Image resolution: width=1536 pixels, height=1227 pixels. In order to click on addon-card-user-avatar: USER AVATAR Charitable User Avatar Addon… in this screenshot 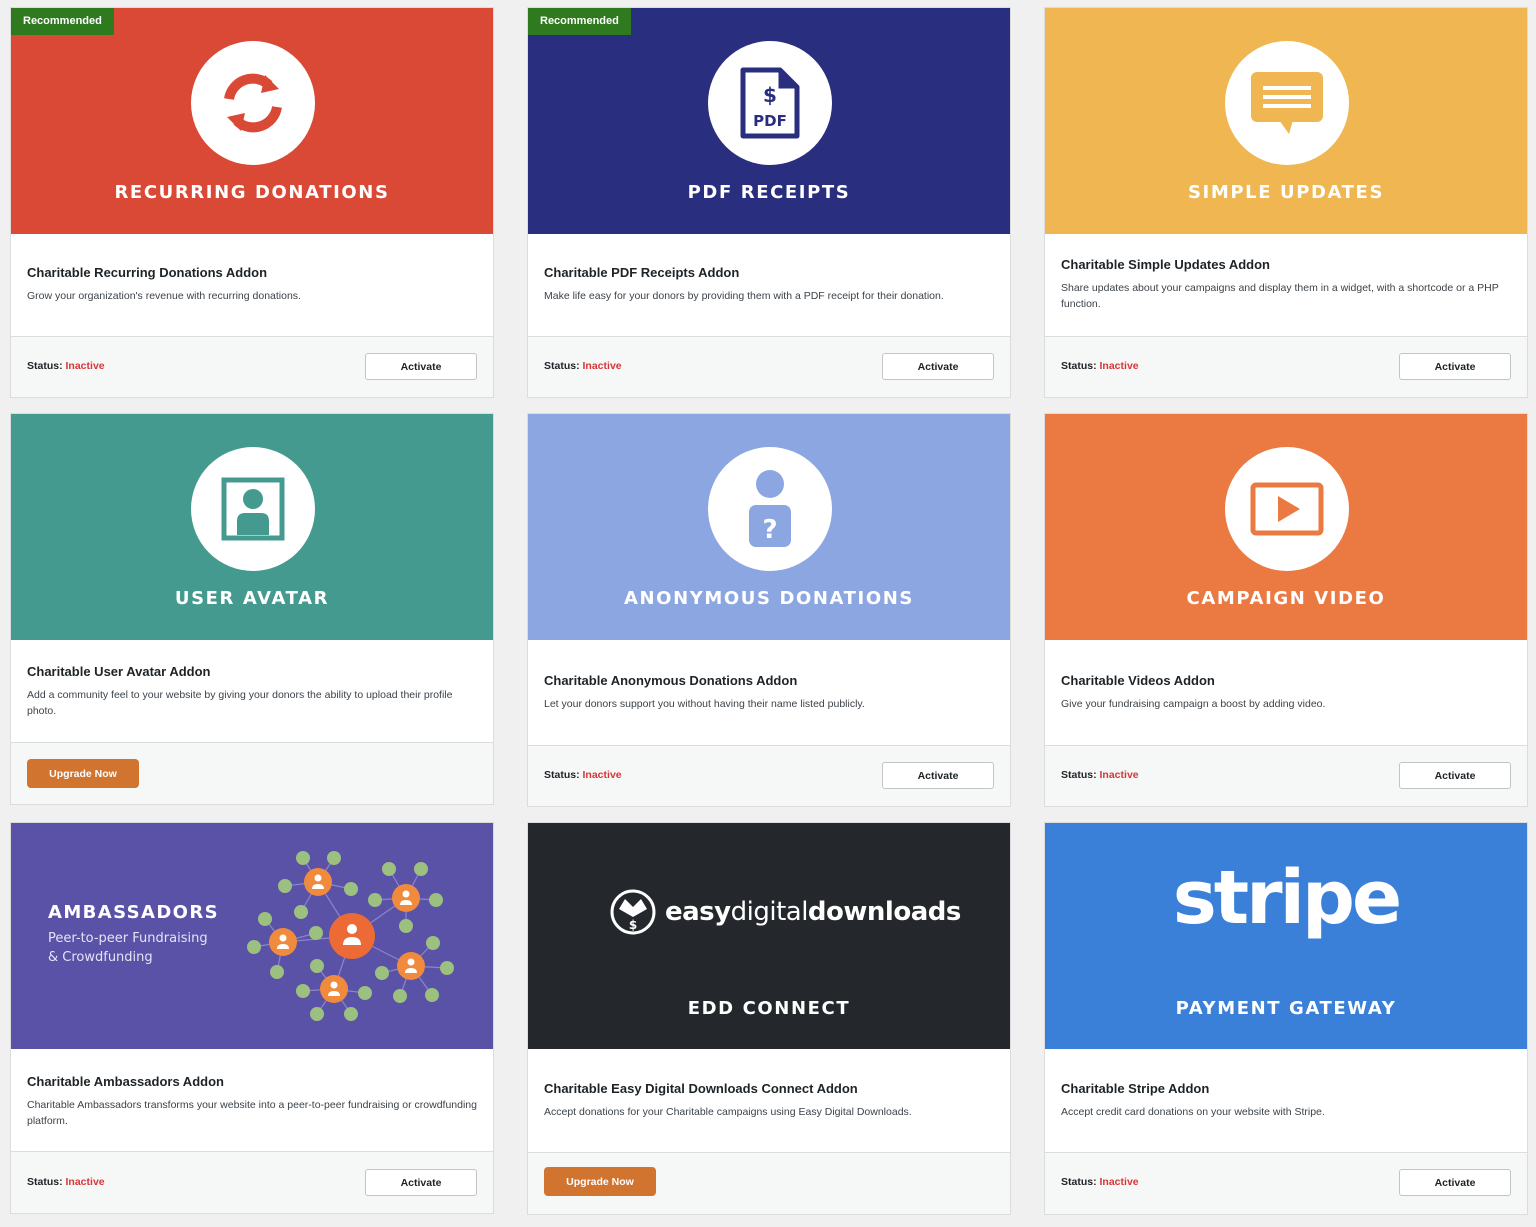, I will do `click(252, 609)`.